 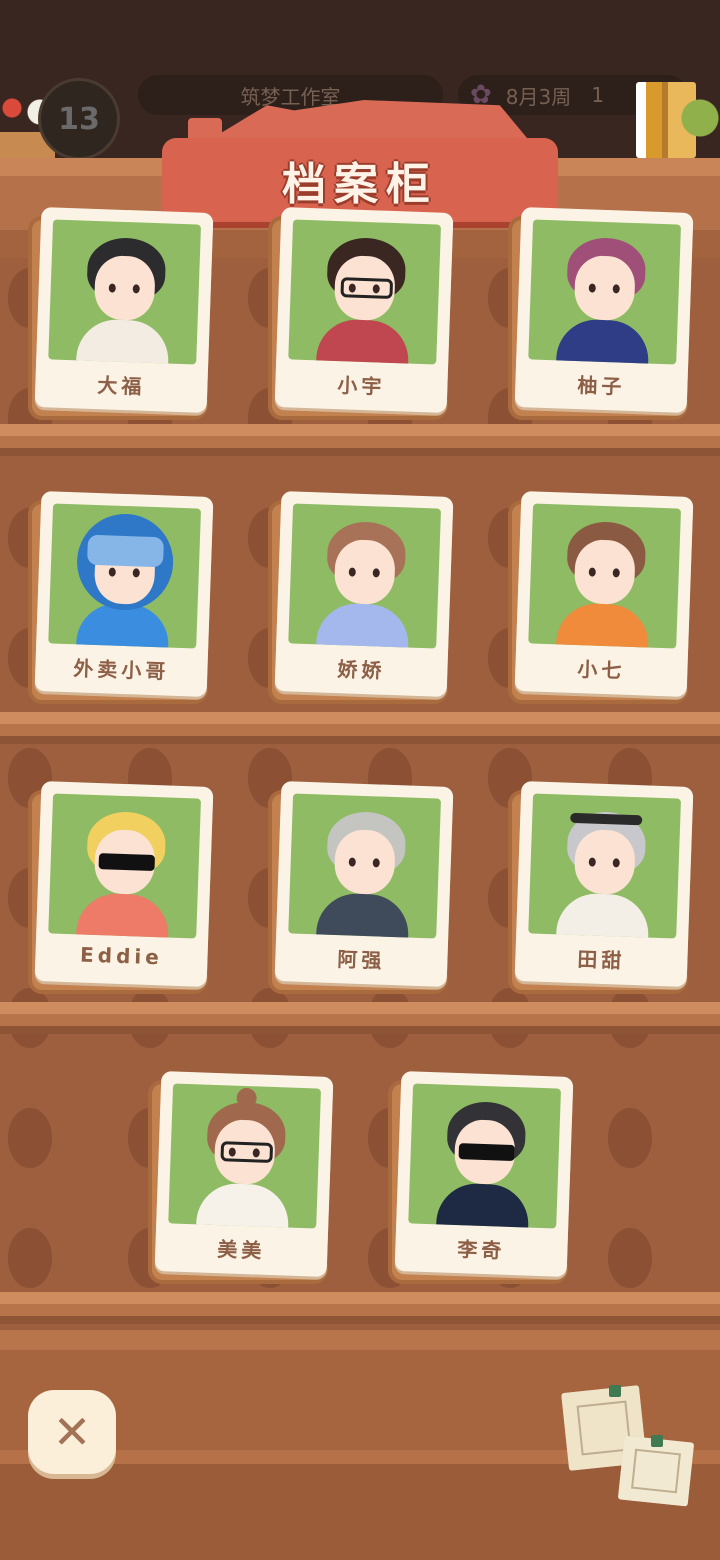 I want to click on portrait-photo: 娇娇, so click(x=364, y=594).